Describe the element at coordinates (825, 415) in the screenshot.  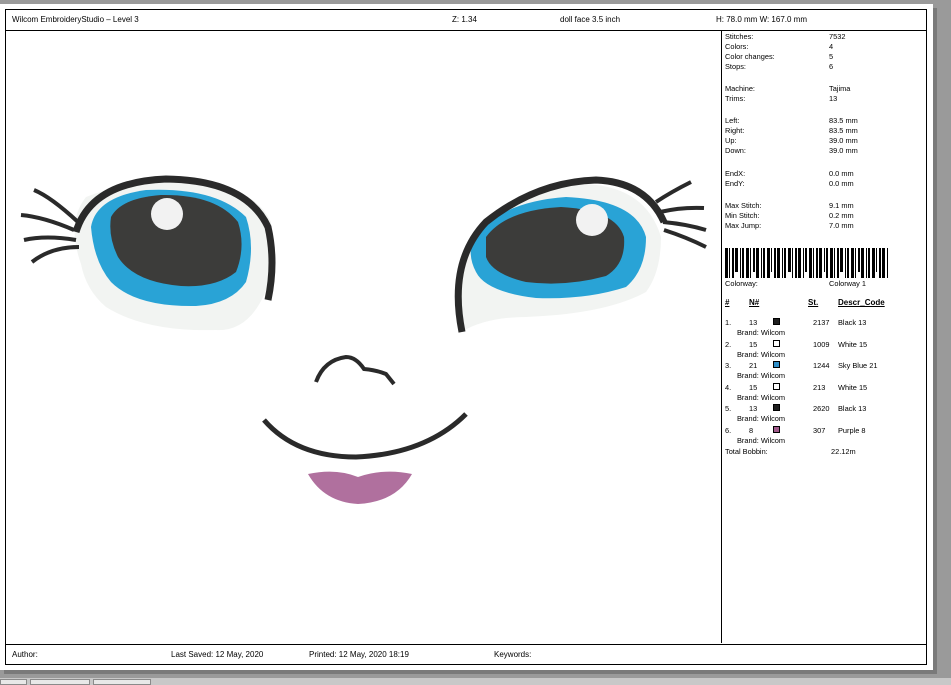
I see `color-row: 5. 13 2620 Black 13 Brand: Wilcom` at that location.